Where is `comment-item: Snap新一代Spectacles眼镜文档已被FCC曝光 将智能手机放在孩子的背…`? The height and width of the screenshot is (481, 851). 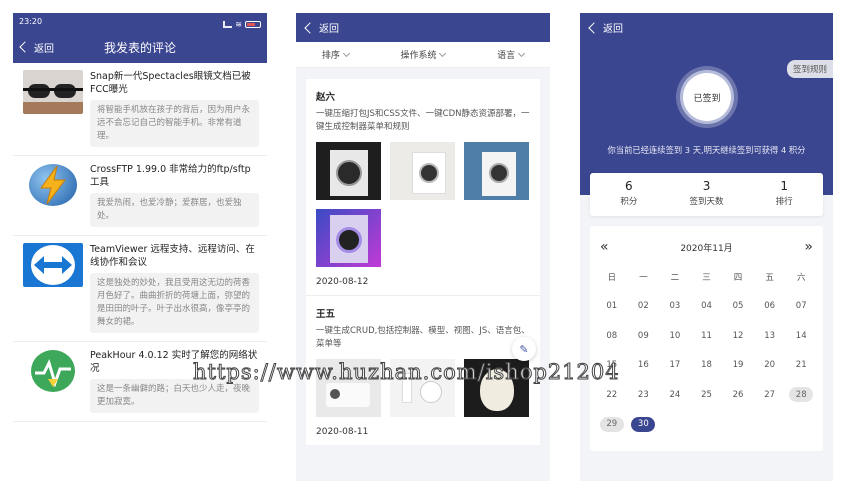 comment-item: Snap新一代Spectacles眼镜文档已被FCC曝光 将智能手机放在孩子的背… is located at coordinates (140, 109).